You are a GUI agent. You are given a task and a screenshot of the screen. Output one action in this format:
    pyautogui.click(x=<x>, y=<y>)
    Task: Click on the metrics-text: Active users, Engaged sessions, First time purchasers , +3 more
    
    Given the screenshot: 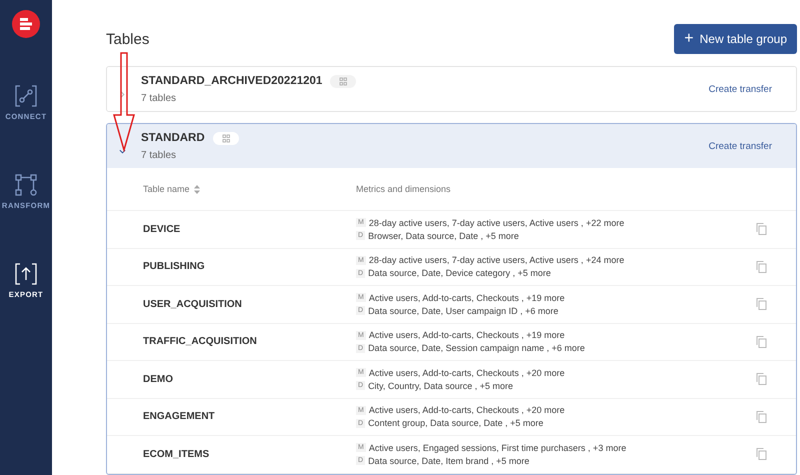 What is the action you would take?
    pyautogui.click(x=497, y=447)
    